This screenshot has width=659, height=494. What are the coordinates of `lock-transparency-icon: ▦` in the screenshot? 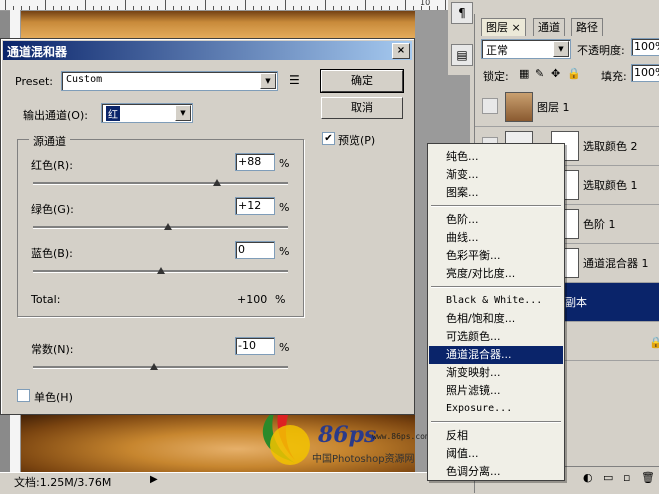 It's located at (524, 73).